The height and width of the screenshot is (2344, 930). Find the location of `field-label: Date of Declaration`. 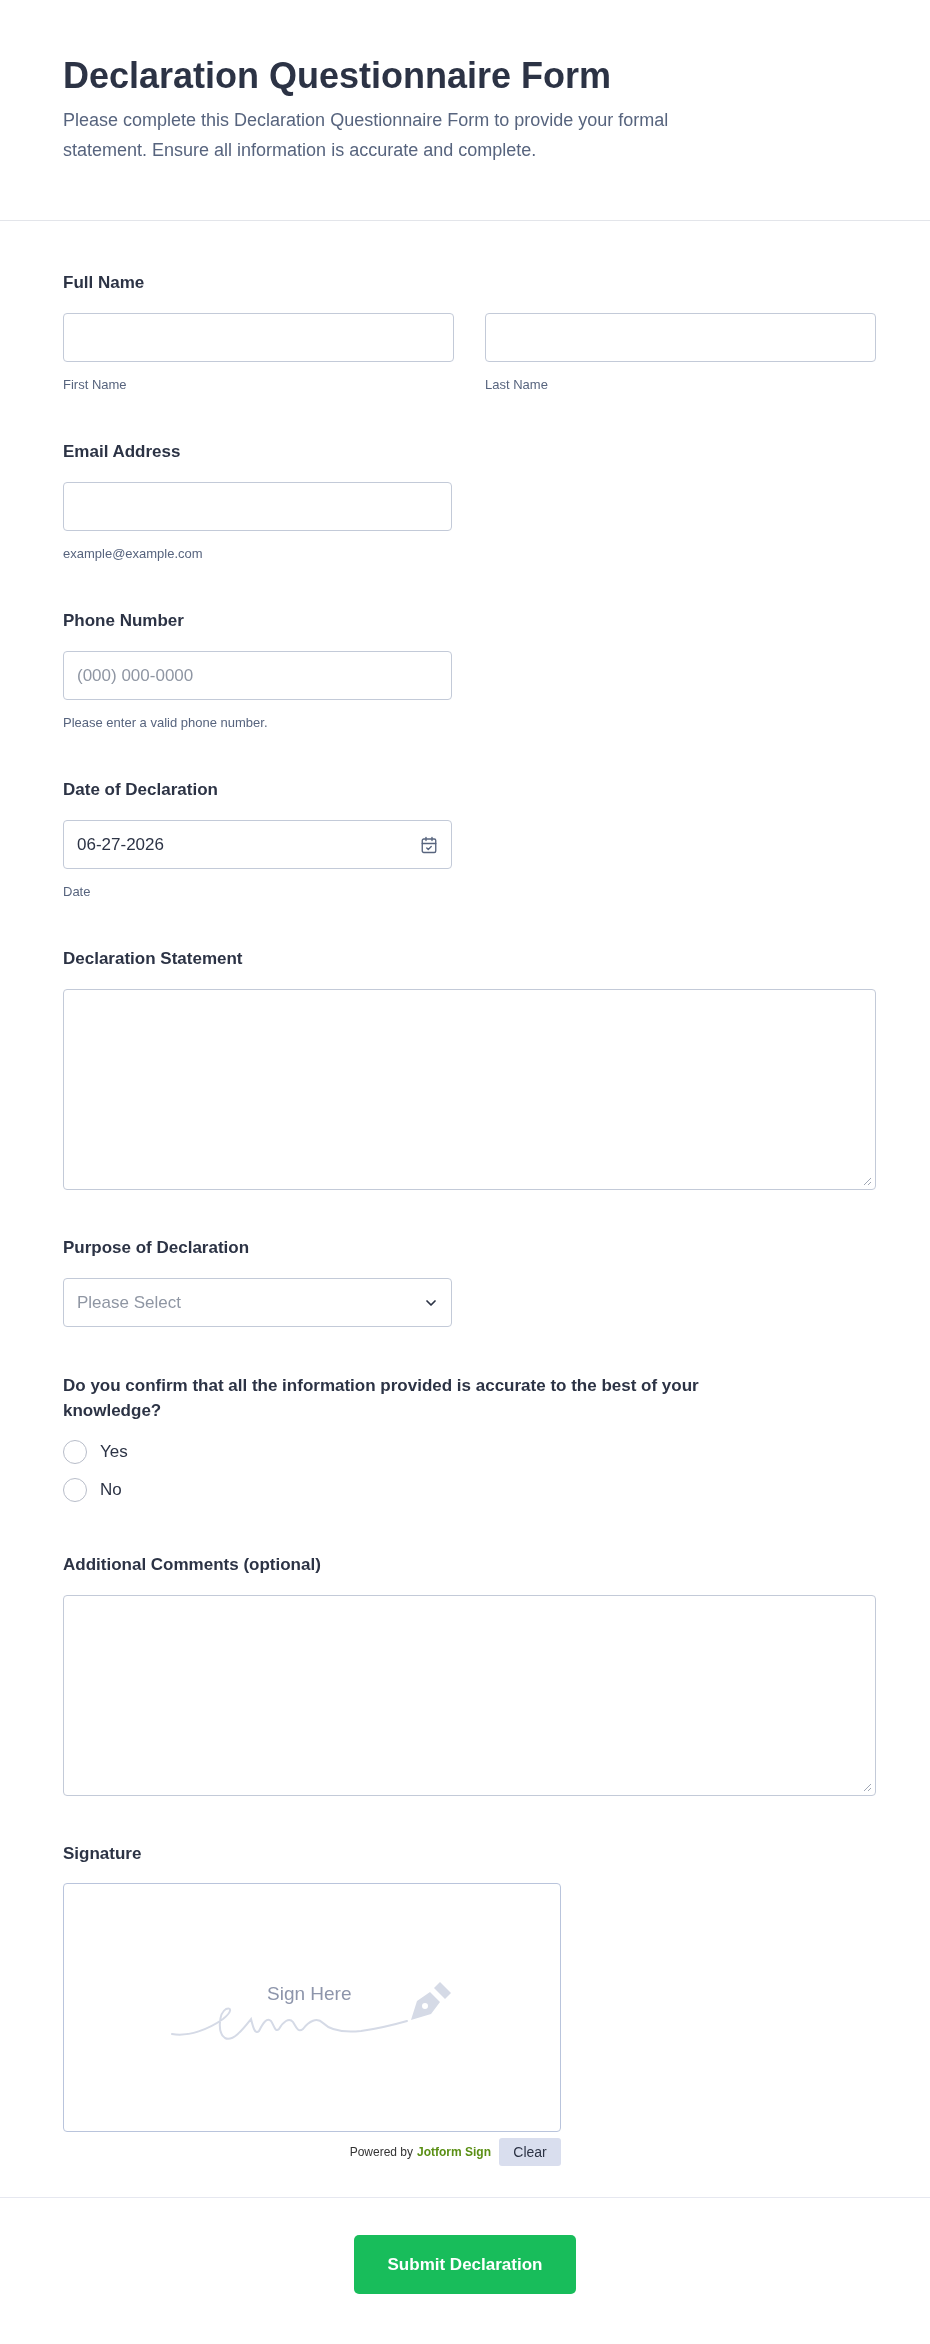

field-label: Date of Declaration is located at coordinates (140, 790).